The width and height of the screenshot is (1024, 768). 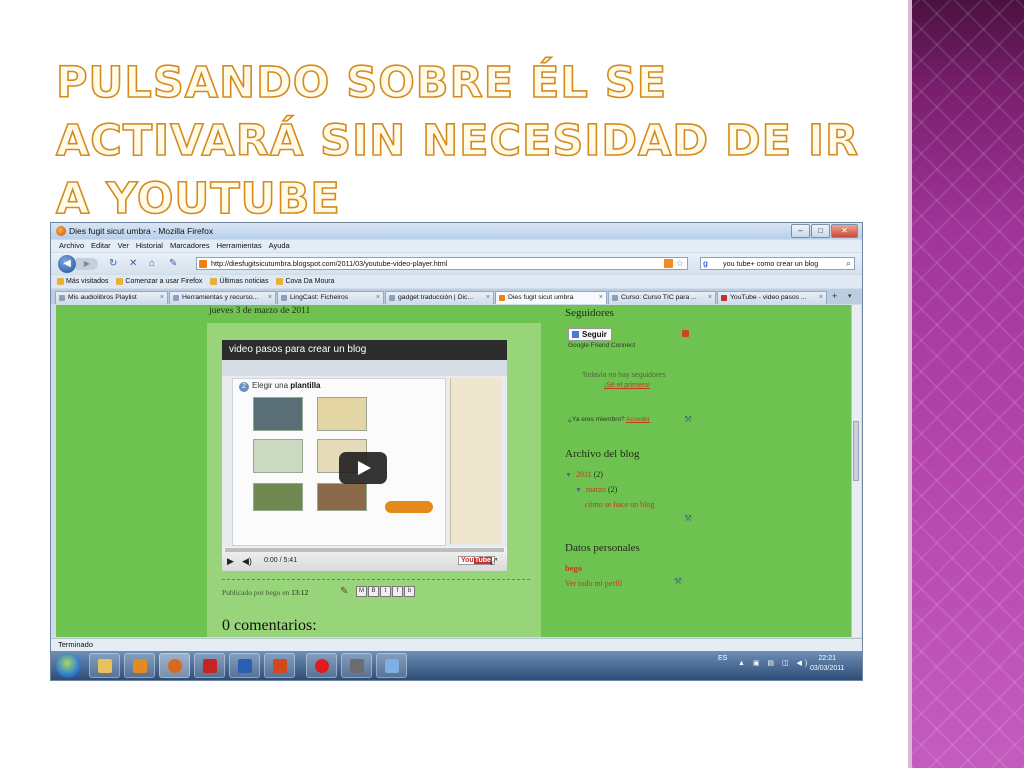 What do you see at coordinates (612, 489) in the screenshot?
I see `archive-month-count: (2)` at bounding box center [612, 489].